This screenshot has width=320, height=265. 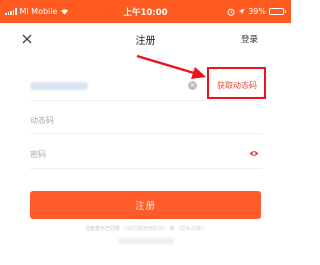 What do you see at coordinates (38, 154) in the screenshot?
I see `password-placeholder: 密码` at bounding box center [38, 154].